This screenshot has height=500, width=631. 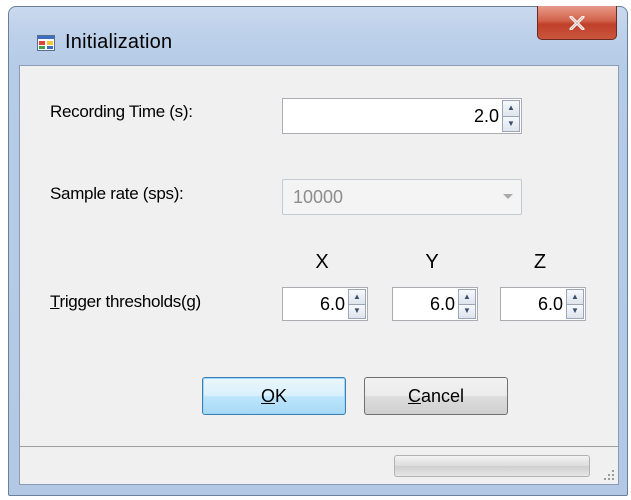 What do you see at coordinates (575, 311) in the screenshot?
I see `trigger-z-down-icon: ▼` at bounding box center [575, 311].